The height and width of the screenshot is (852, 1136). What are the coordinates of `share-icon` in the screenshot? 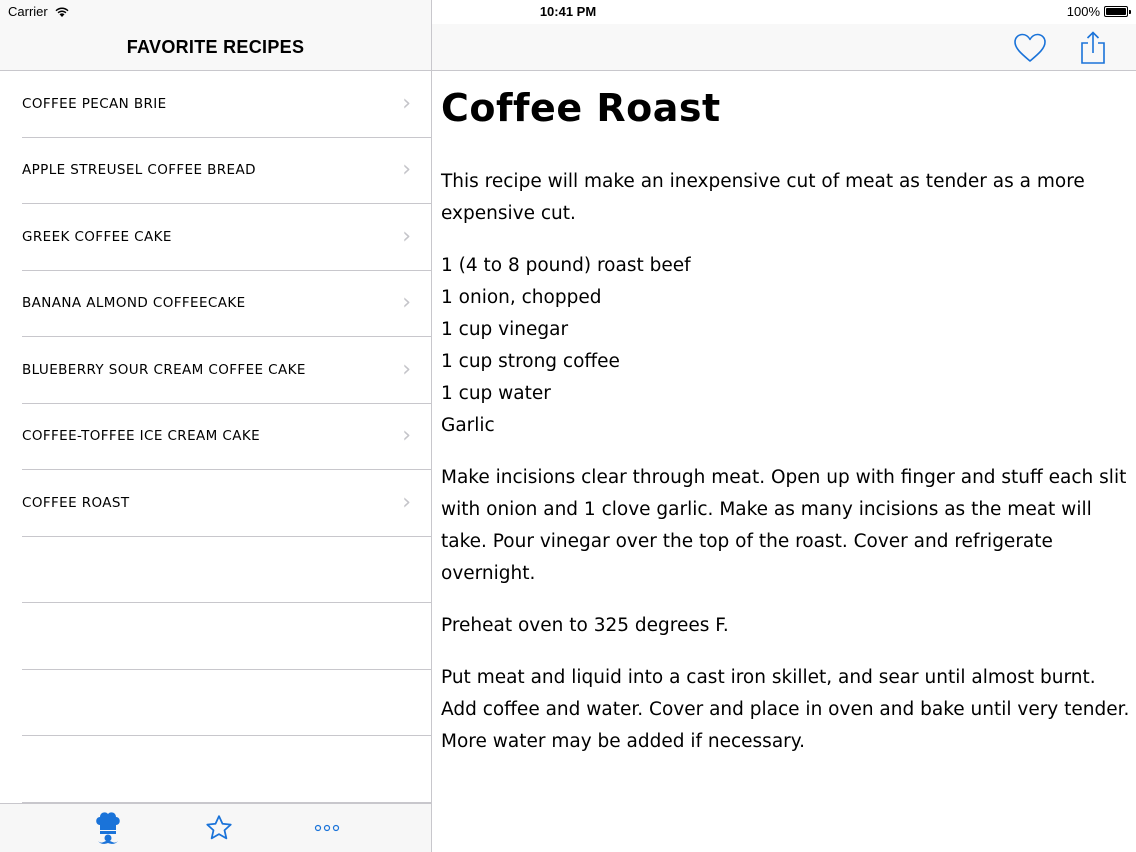 It's located at (1093, 47).